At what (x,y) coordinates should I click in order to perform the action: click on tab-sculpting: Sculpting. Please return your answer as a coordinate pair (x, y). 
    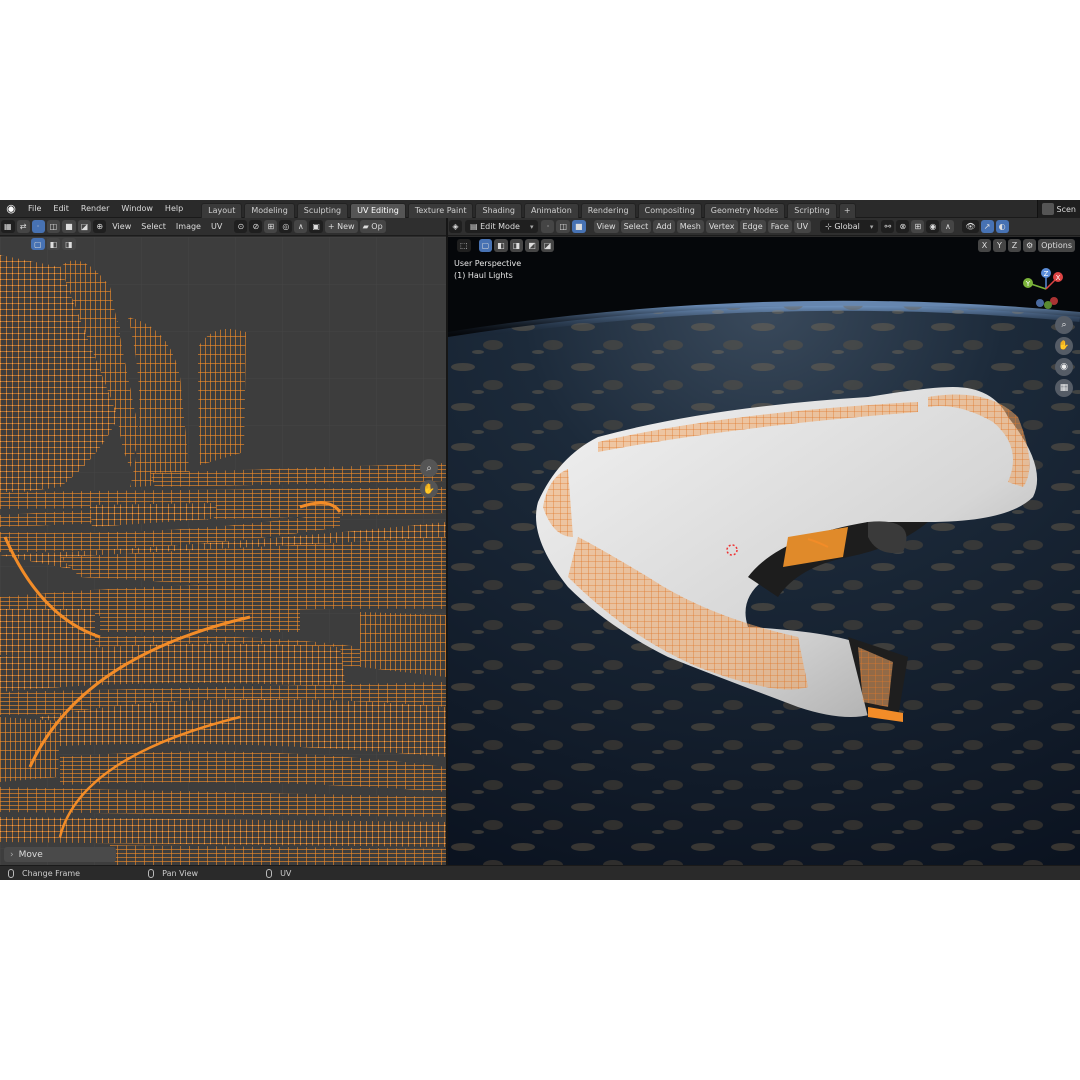
    Looking at the image, I should click on (322, 210).